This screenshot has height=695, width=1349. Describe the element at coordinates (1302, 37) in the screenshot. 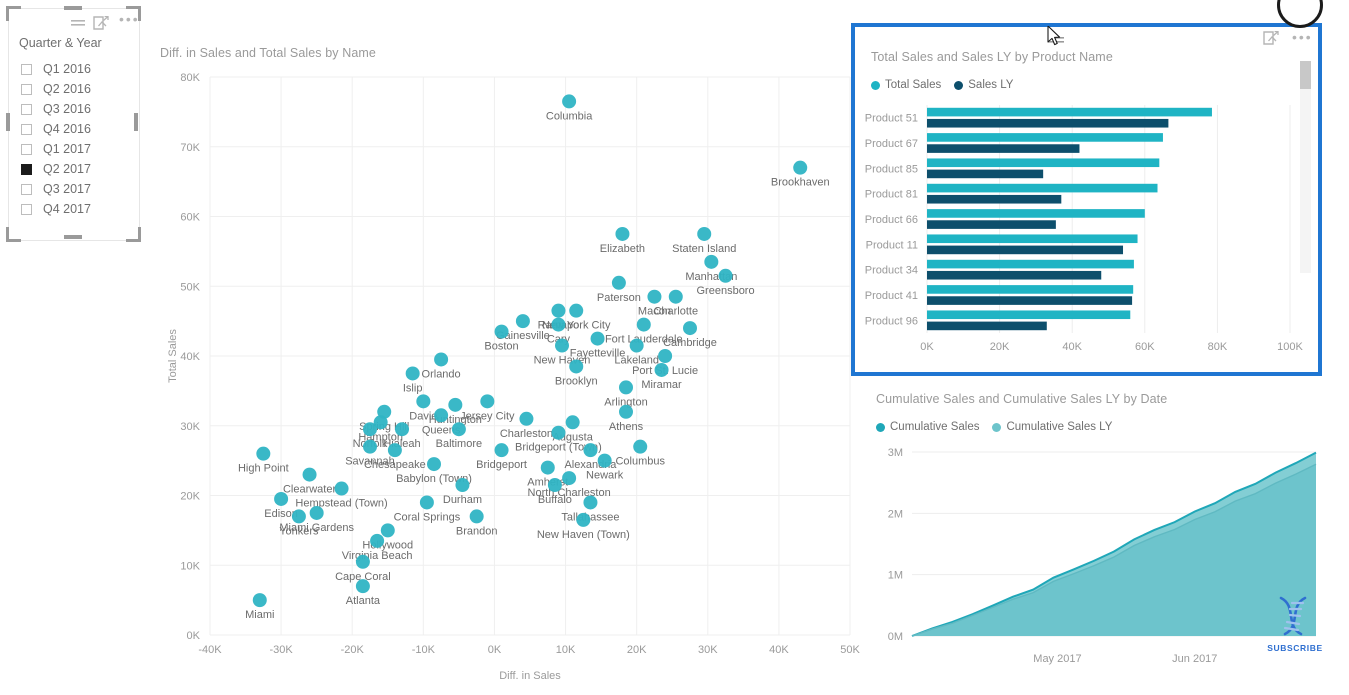

I see `more-options-icon: •••` at that location.